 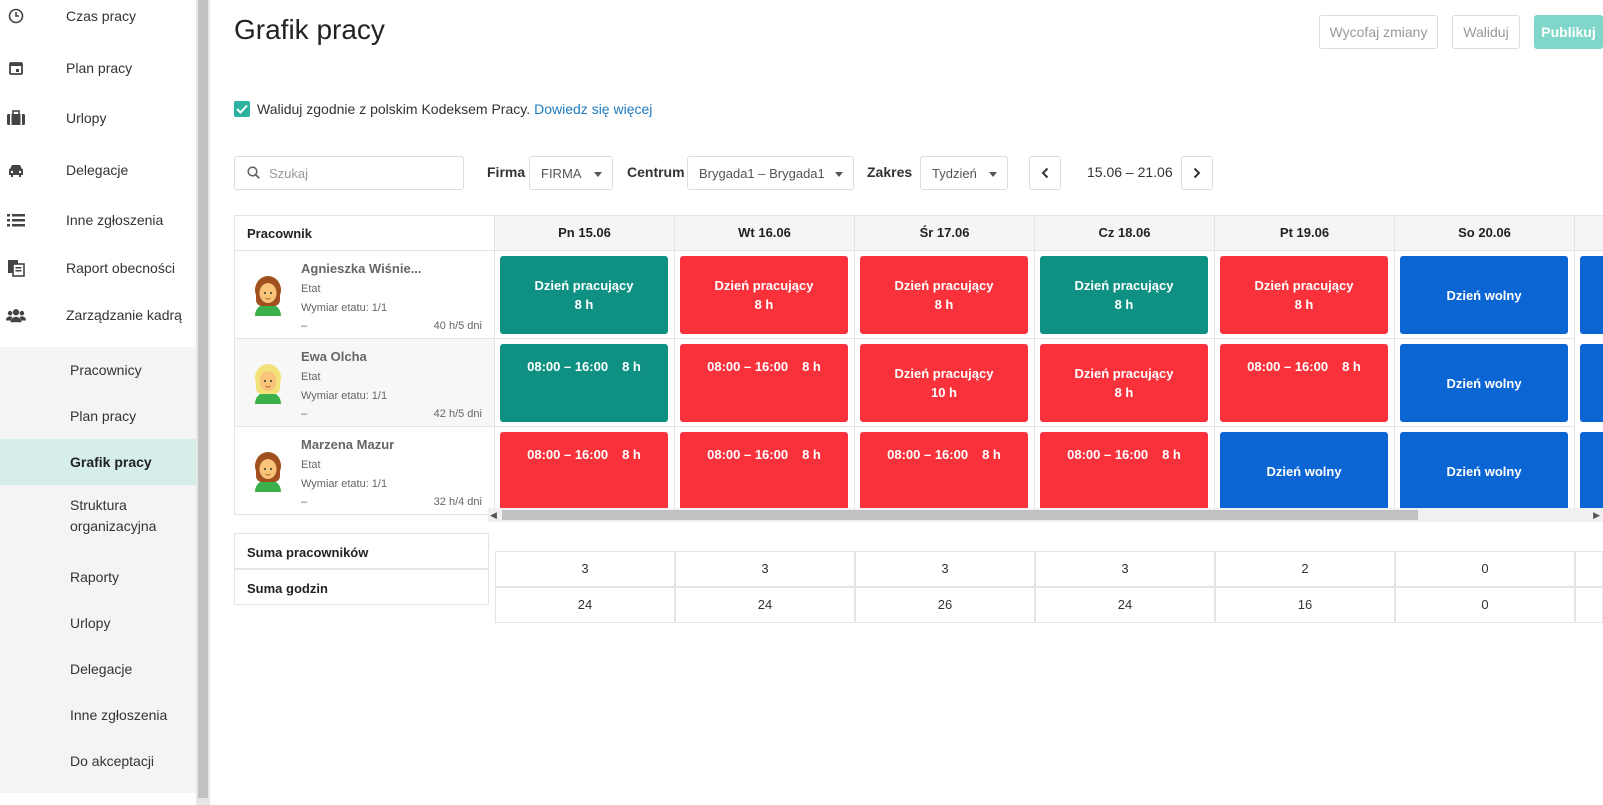 I want to click on revert-changes-button: Wycofaj zmiany, so click(x=1378, y=32).